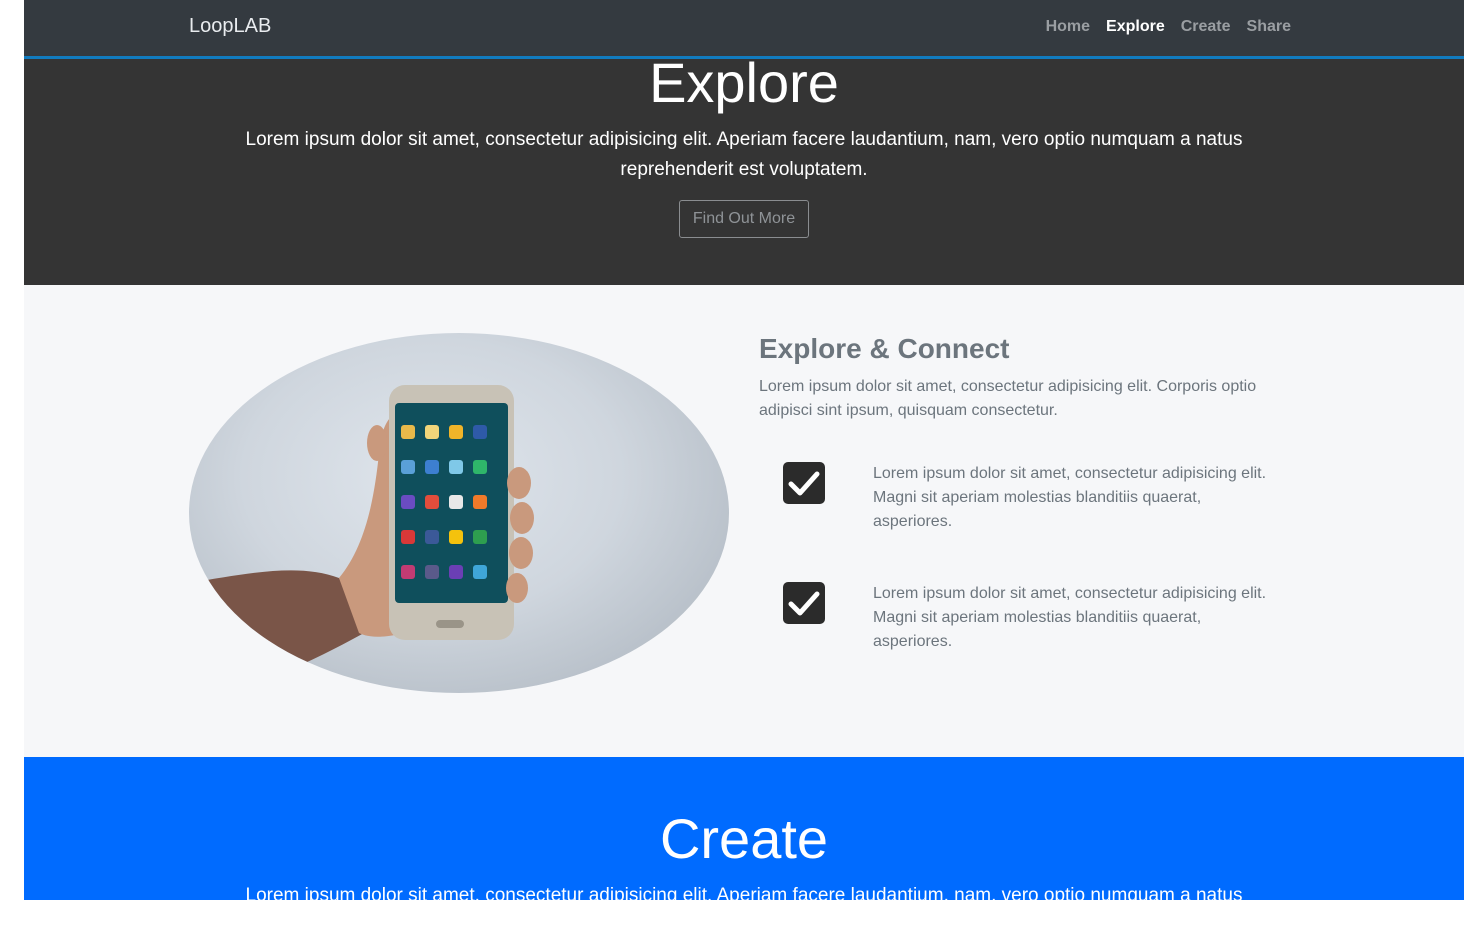 This screenshot has height=928, width=1464. Describe the element at coordinates (744, 82) in the screenshot. I see `hero-title: Explore` at that location.